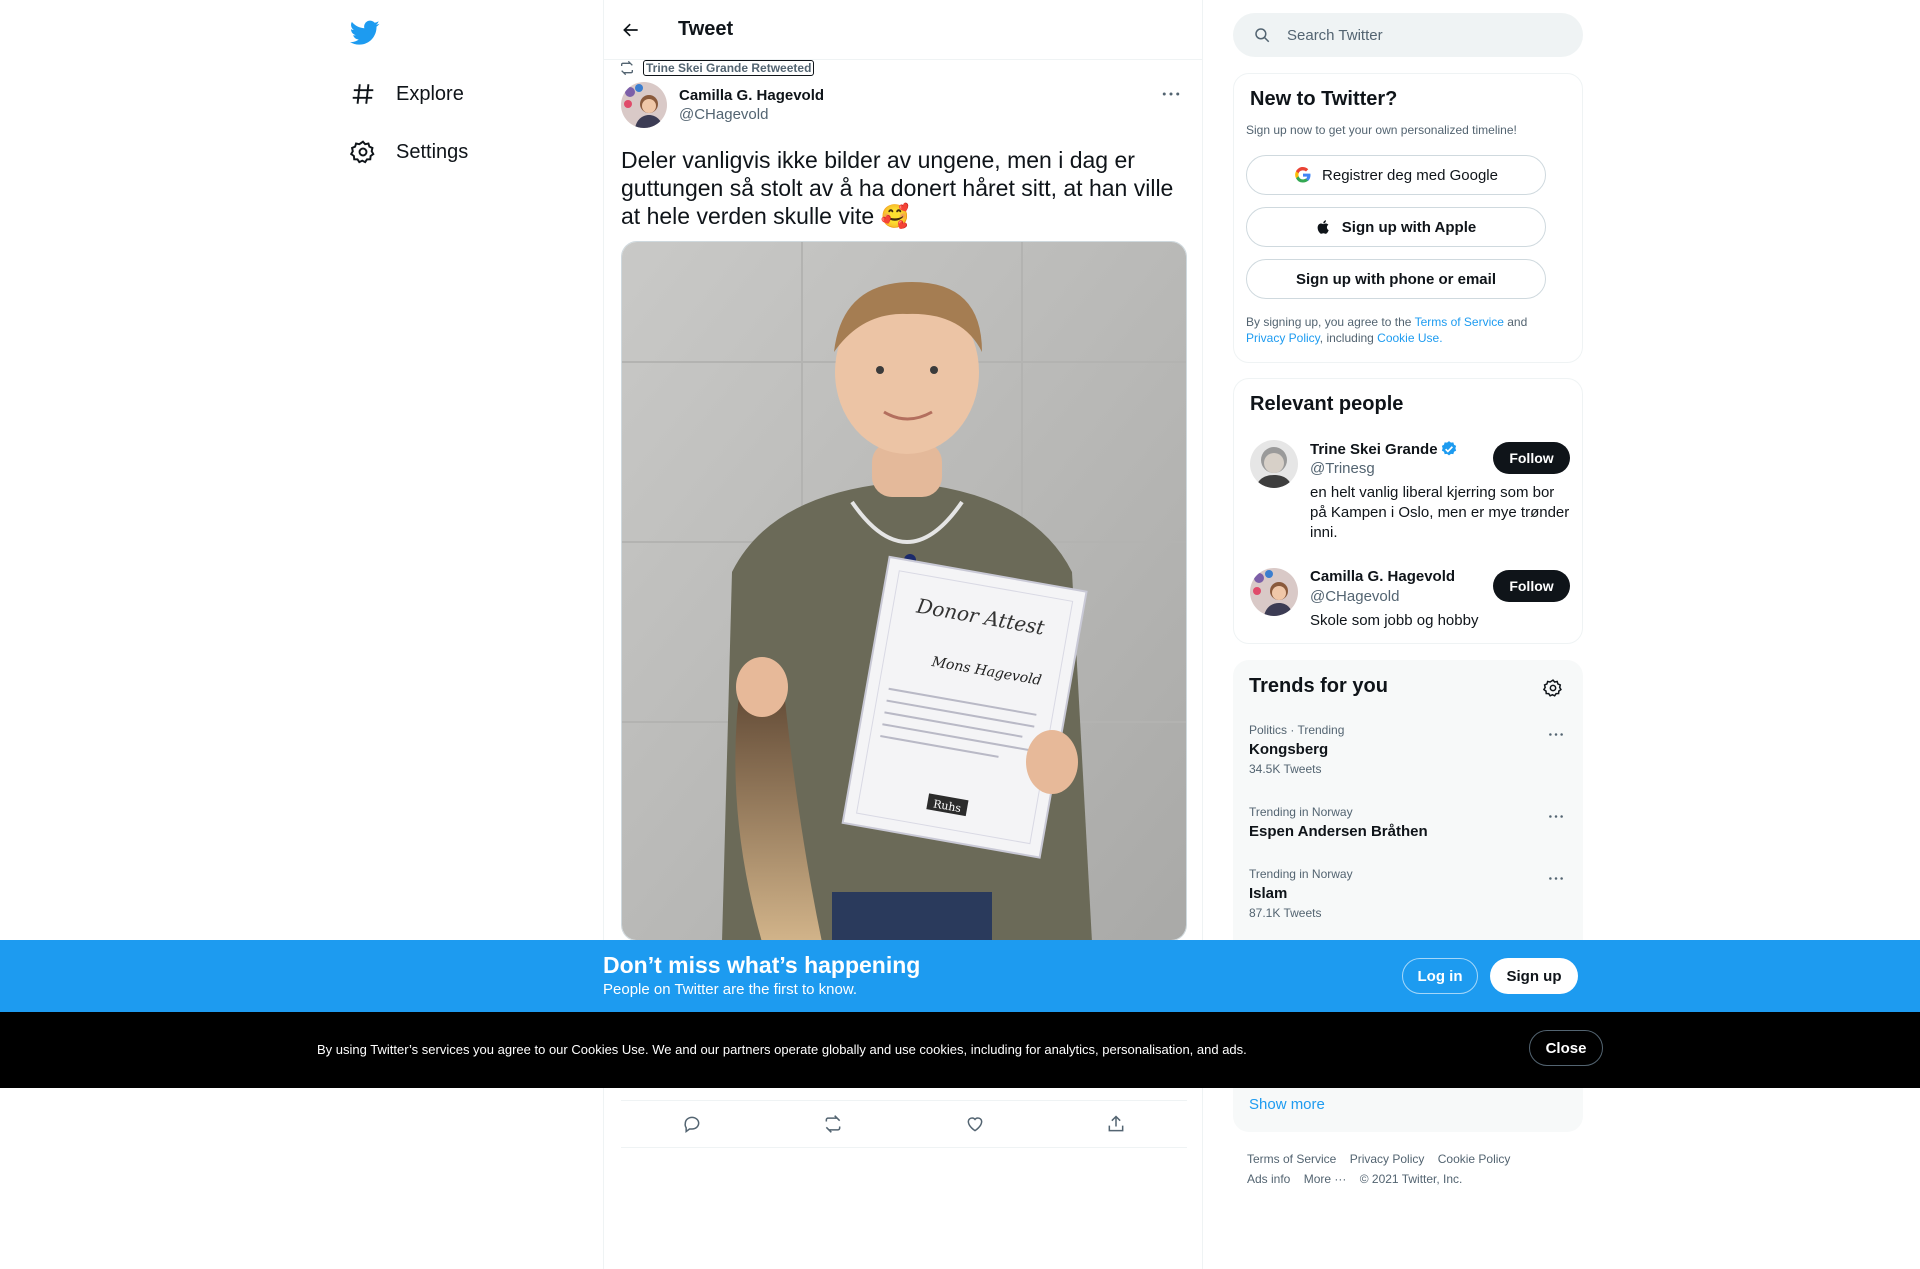 Image resolution: width=1920 pixels, height=1269 pixels. I want to click on person-name-text: Camilla G. Hagevold, so click(1383, 576).